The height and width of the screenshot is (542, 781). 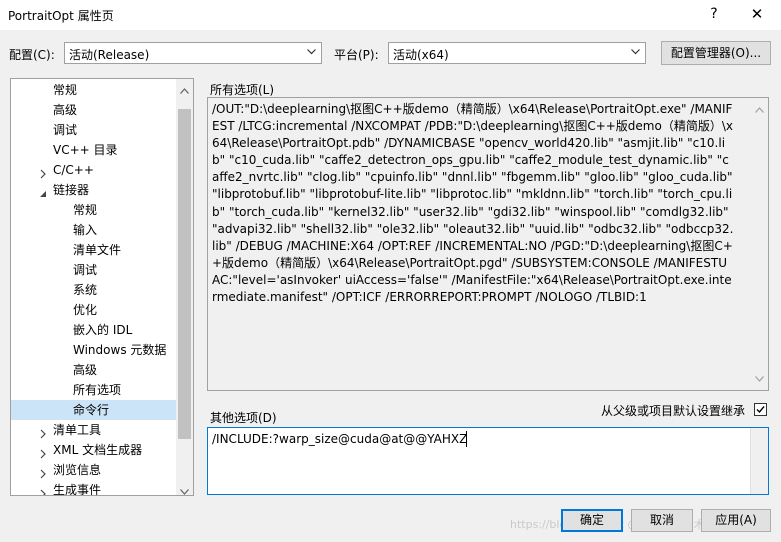 I want to click on tree-item-label: 链接器, so click(x=71, y=190).